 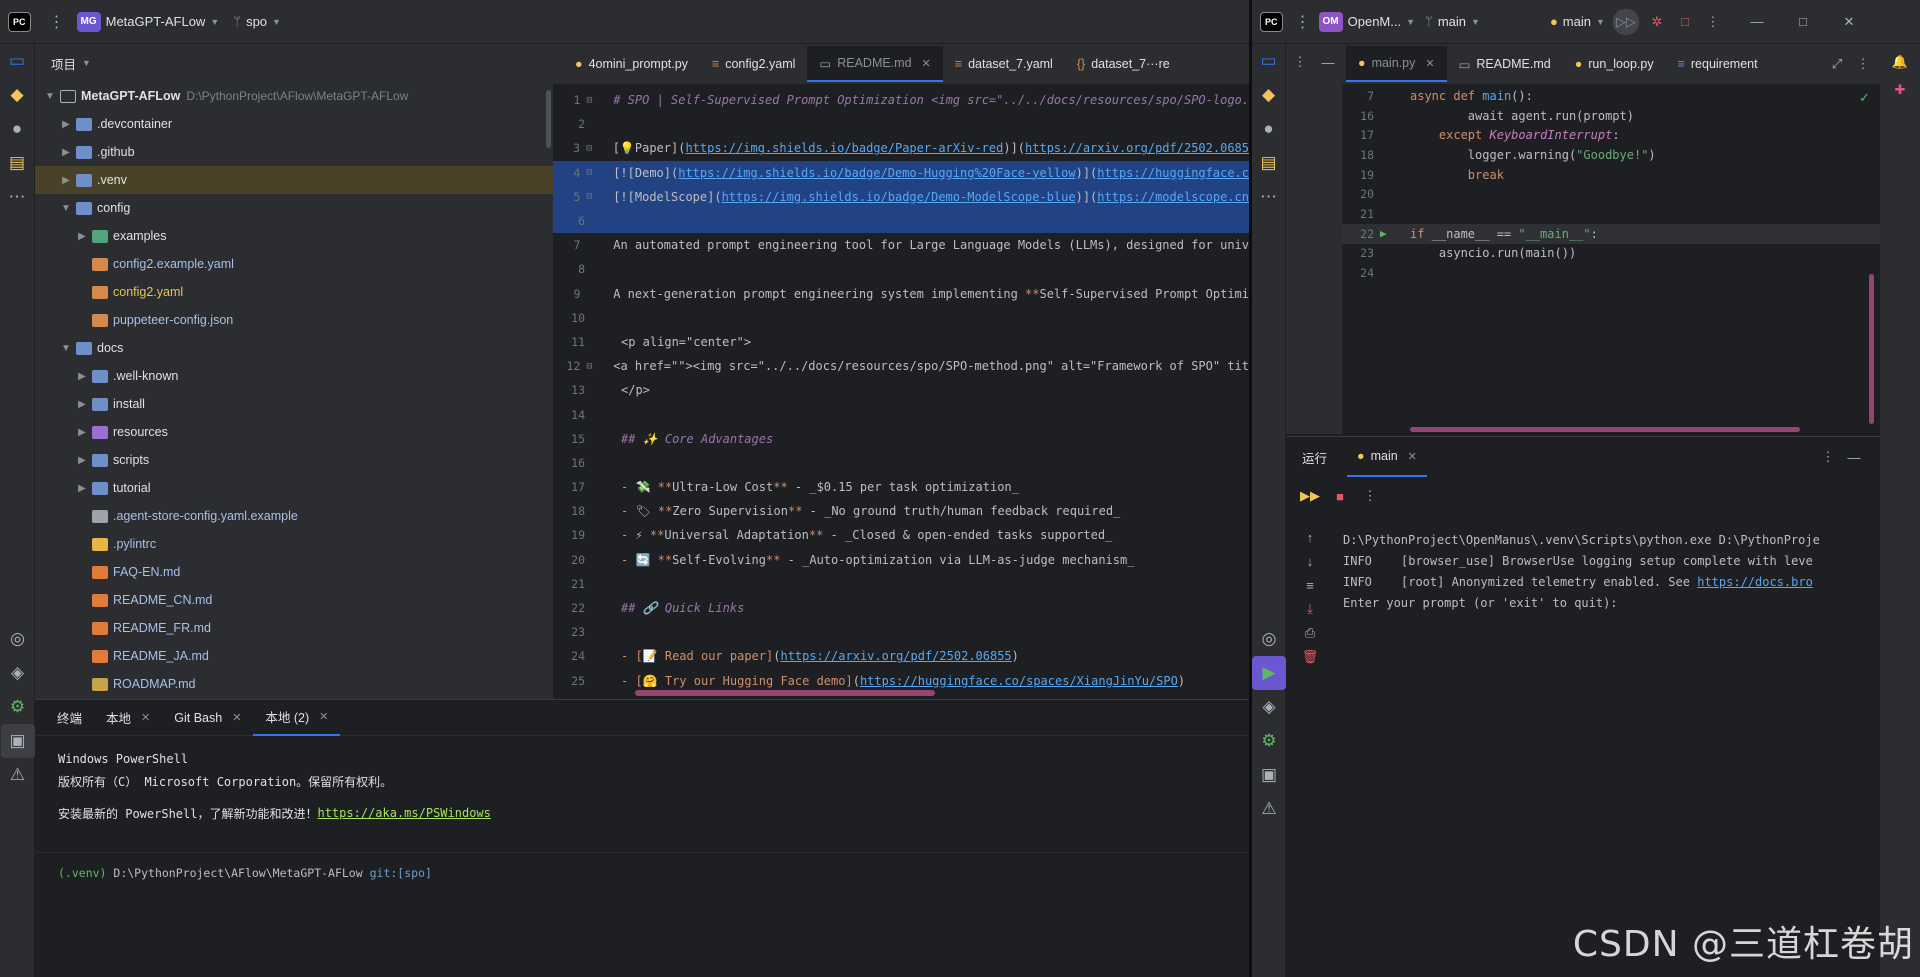 What do you see at coordinates (548, 119) in the screenshot?
I see `project-scrollbar` at bounding box center [548, 119].